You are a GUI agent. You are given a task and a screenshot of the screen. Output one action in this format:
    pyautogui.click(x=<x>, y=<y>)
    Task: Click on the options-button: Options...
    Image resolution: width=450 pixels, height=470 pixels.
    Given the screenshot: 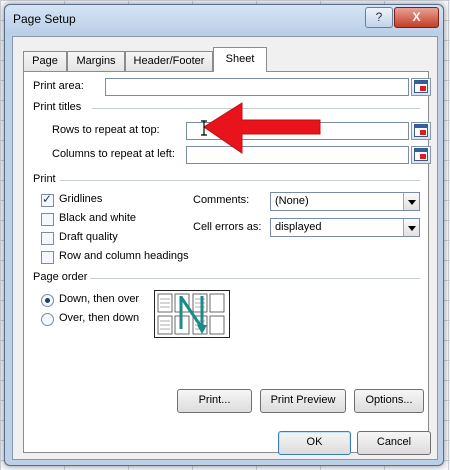 What is the action you would take?
    pyautogui.click(x=389, y=401)
    